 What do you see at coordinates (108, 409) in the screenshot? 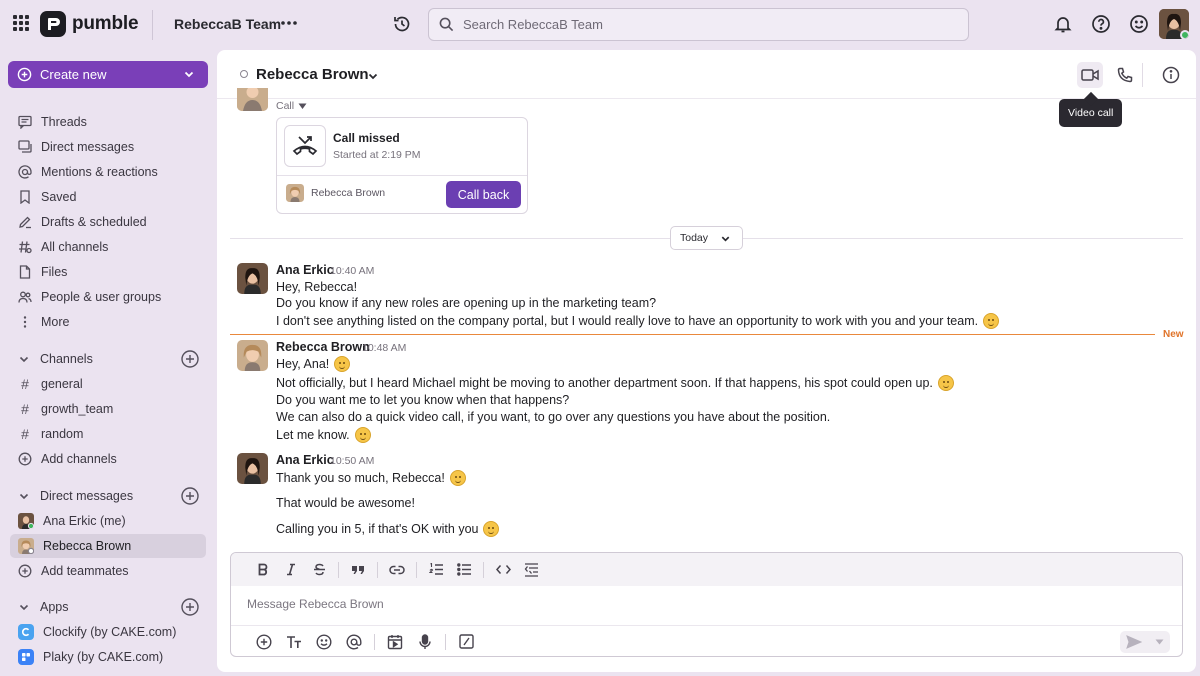
I see `channel-item-growth-team: # growth_team` at bounding box center [108, 409].